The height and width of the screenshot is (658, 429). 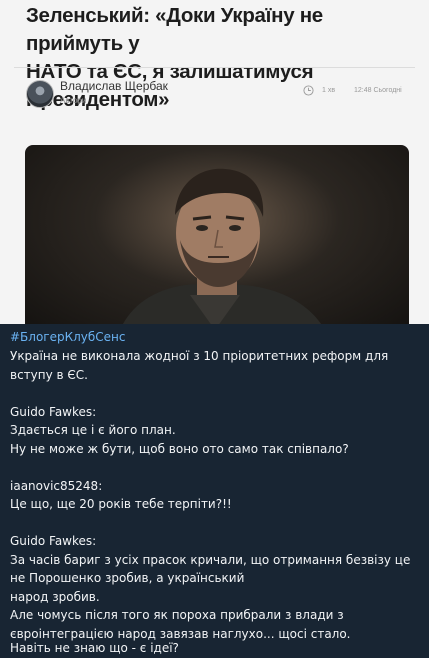 What do you see at coordinates (55, 596) in the screenshot?
I see `message-line: народ зробив.` at bounding box center [55, 596].